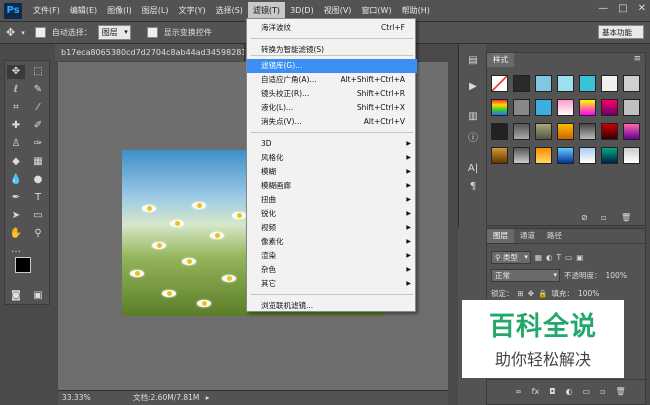  Describe the element at coordinates (568, 257) in the screenshot. I see `filter-shape-icon: ▭` at that location.